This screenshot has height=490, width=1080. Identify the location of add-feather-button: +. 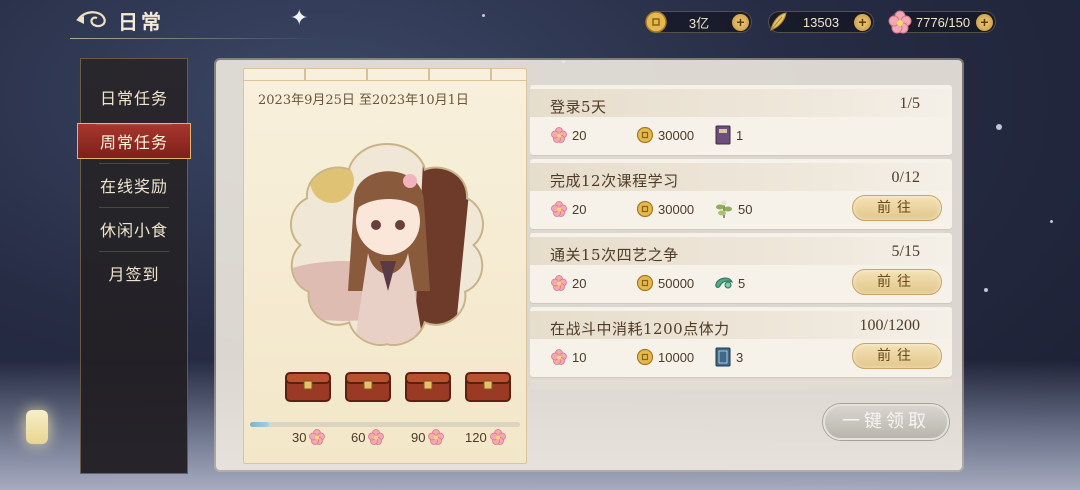
(862, 22).